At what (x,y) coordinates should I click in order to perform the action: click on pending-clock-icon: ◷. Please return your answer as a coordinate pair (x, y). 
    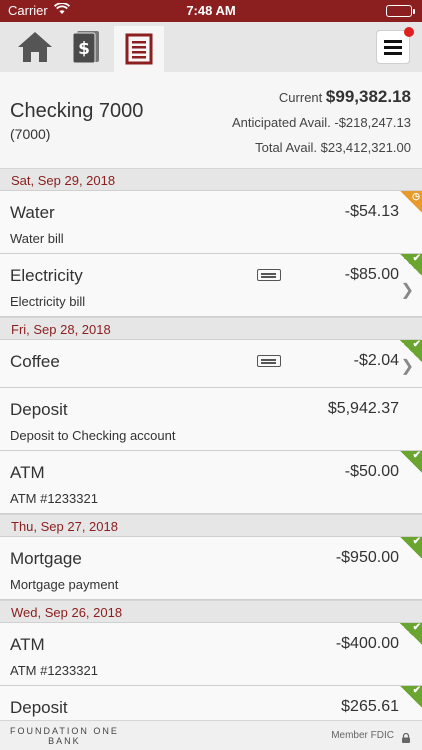
    Looking at the image, I should click on (411, 202).